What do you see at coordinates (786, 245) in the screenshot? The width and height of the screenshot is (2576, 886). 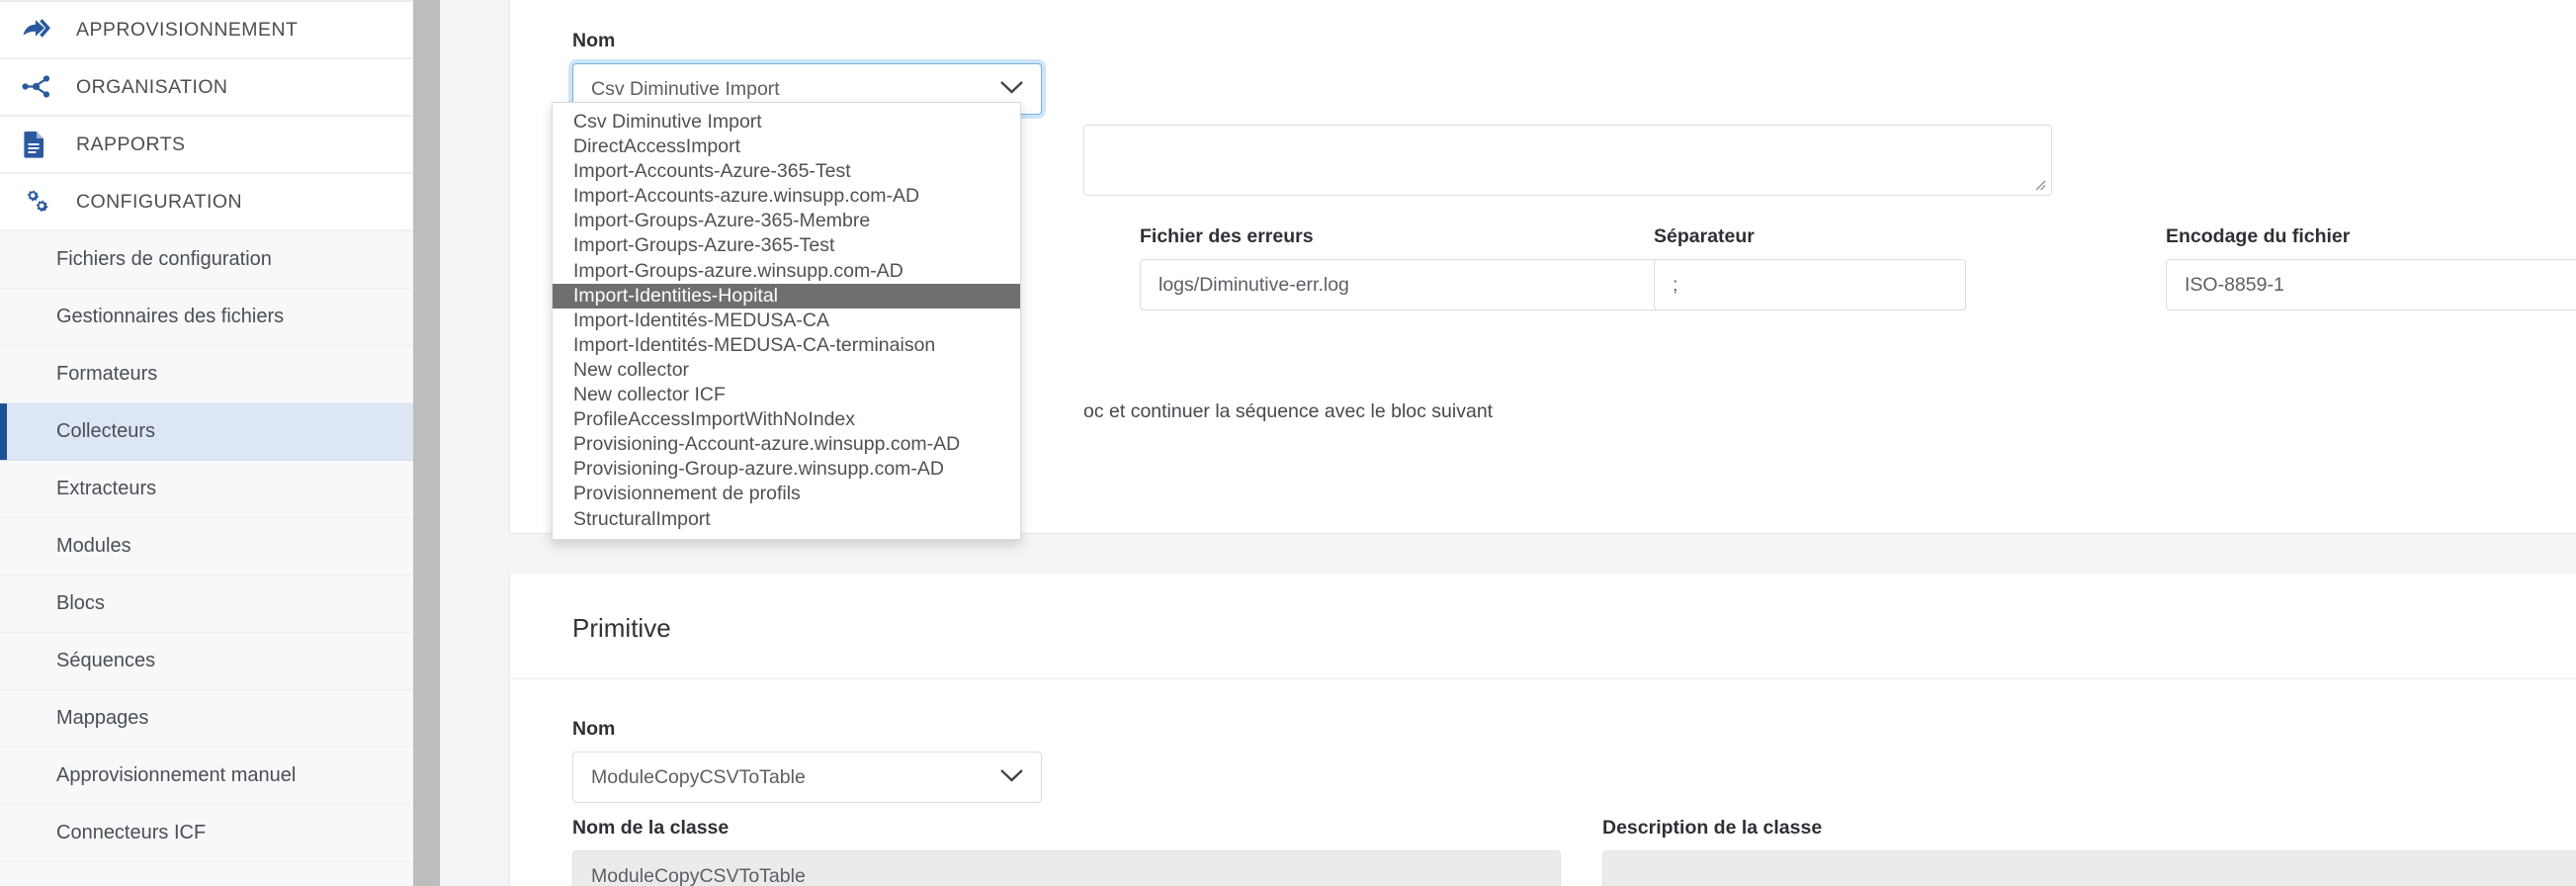 I see `dropdown-option: Import-Groups-Azure-365-Test` at bounding box center [786, 245].